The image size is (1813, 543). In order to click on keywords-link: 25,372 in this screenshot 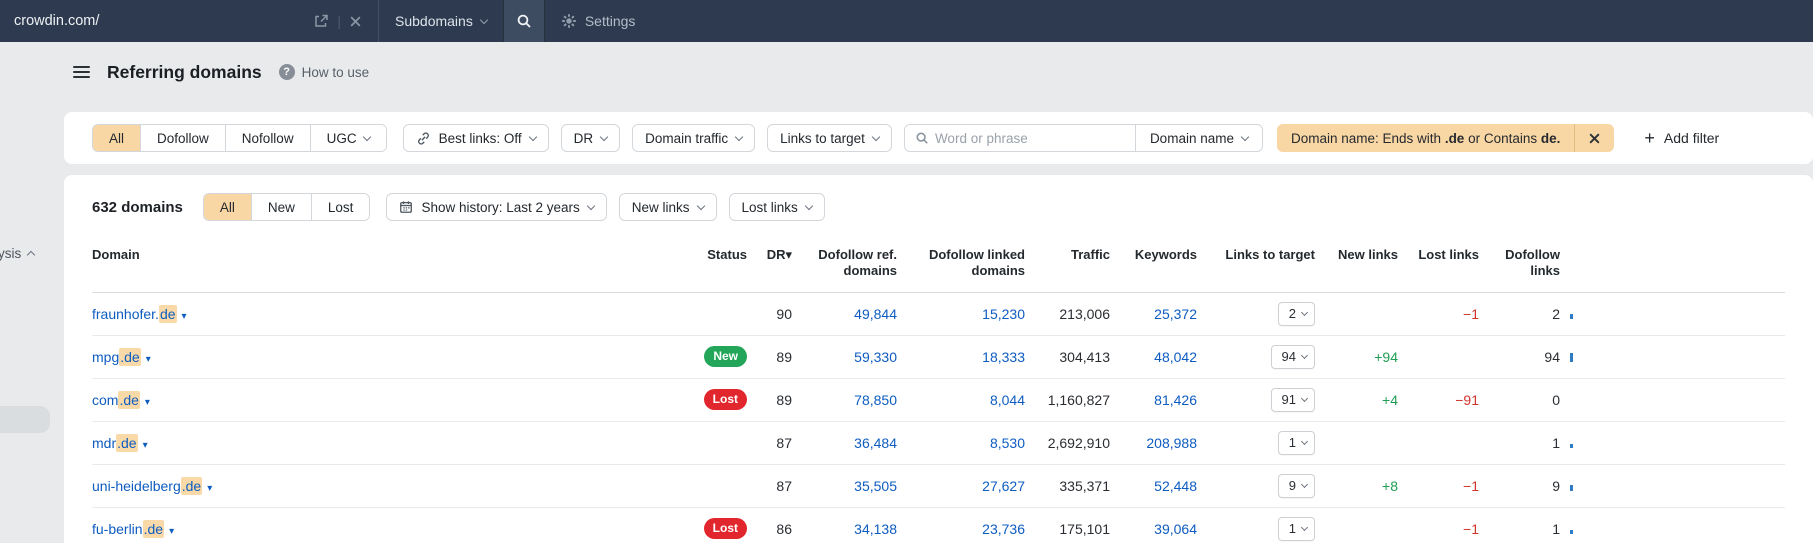, I will do `click(1175, 314)`.